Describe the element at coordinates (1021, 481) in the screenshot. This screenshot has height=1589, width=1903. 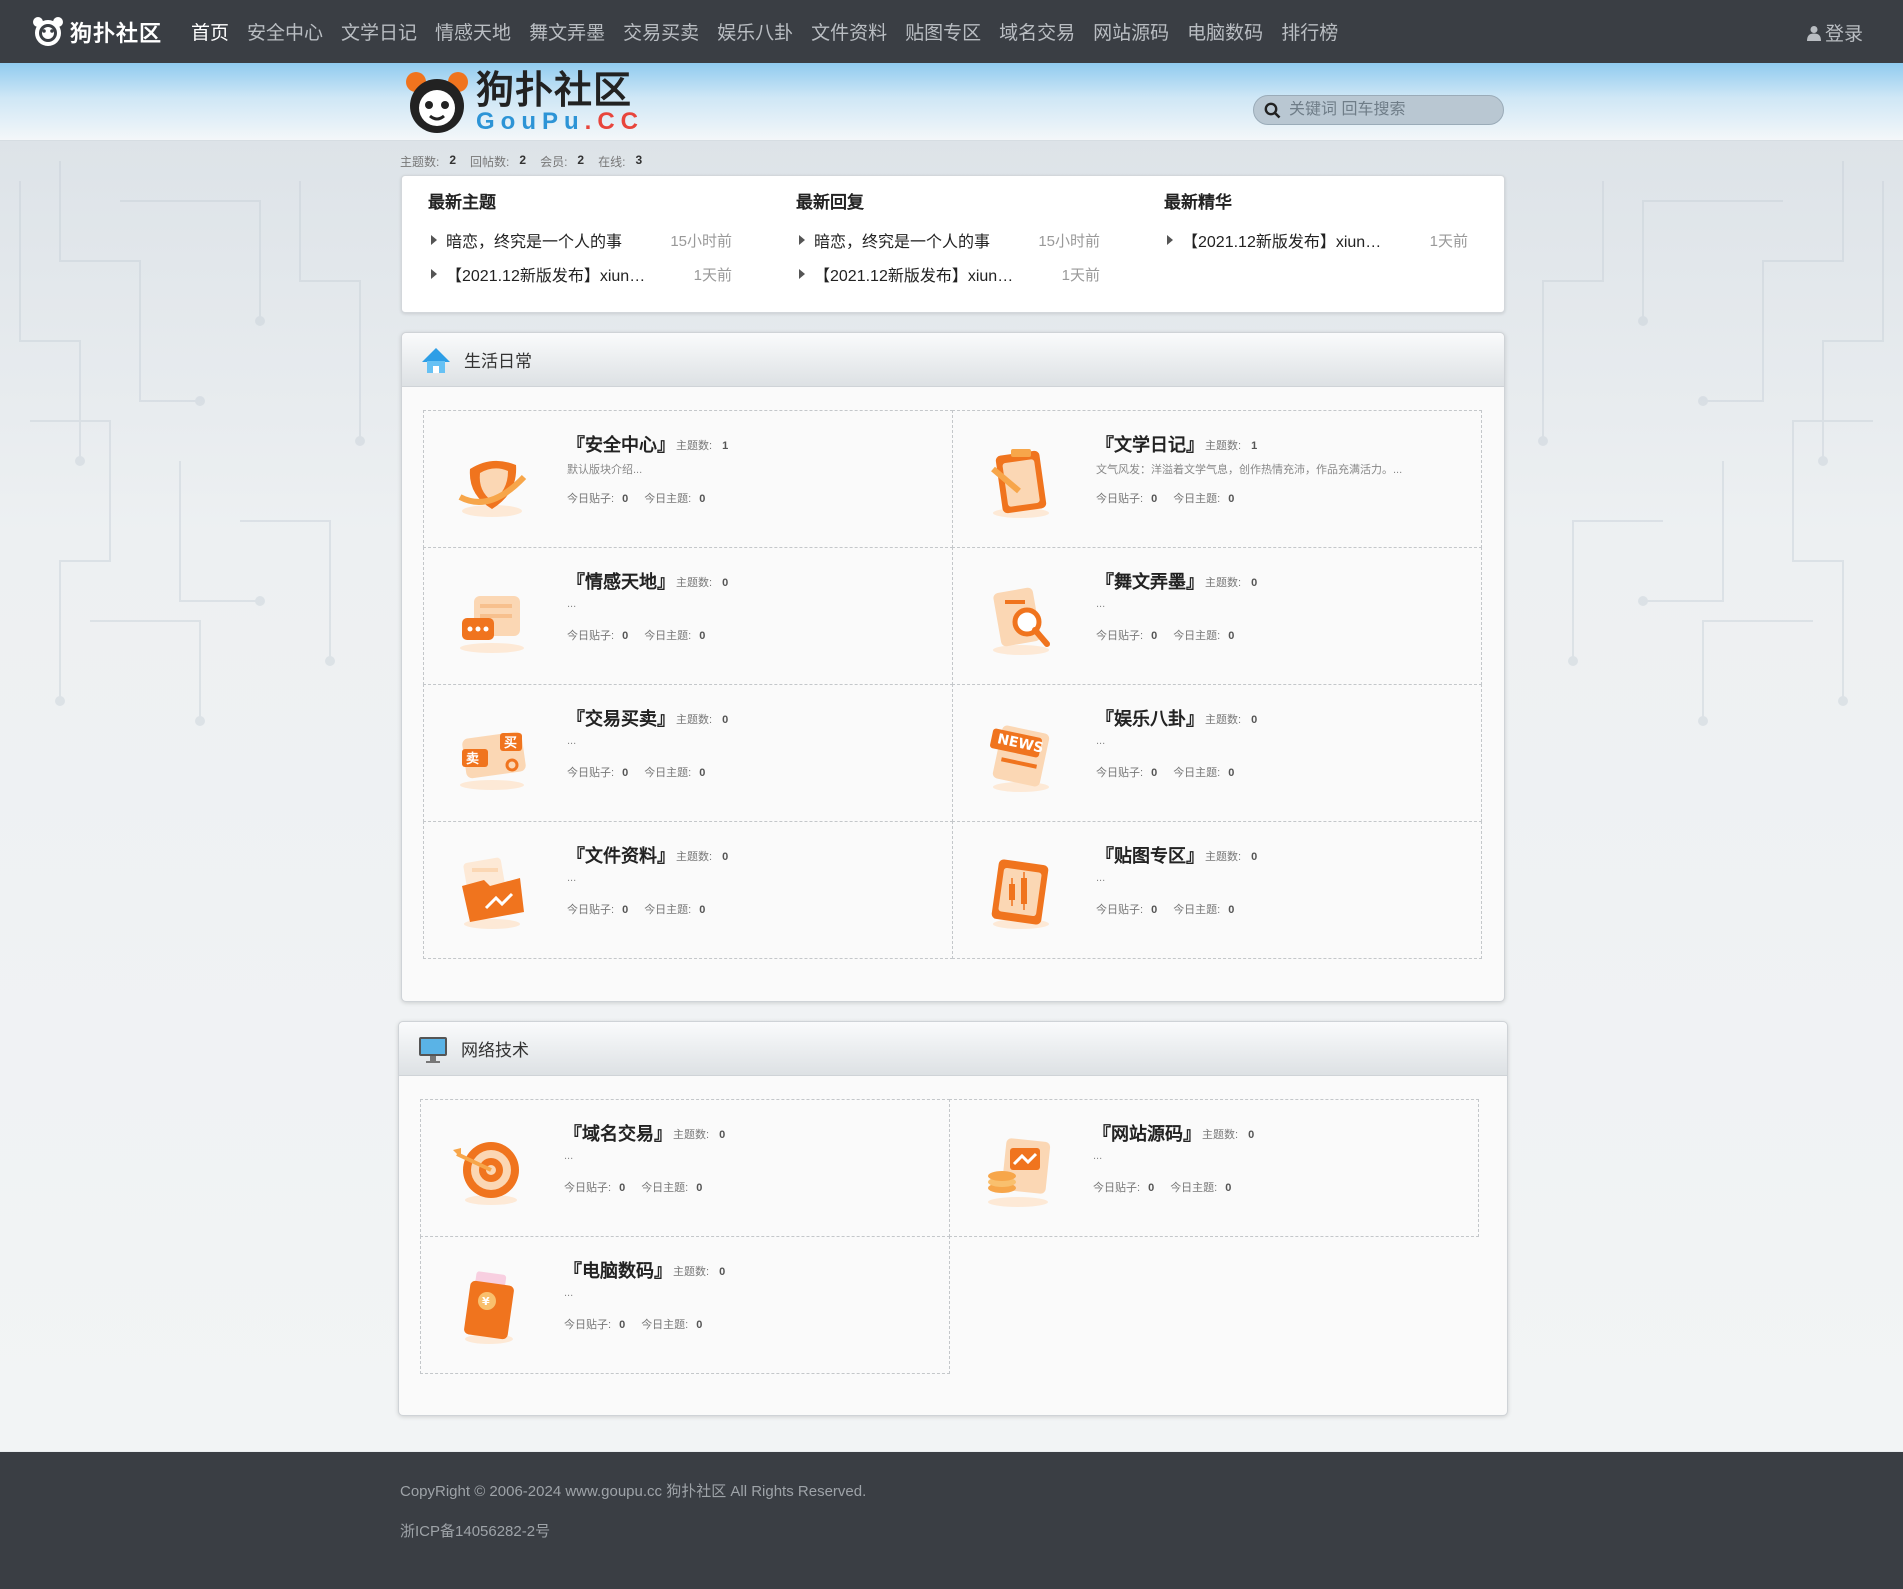
I see `clipboard-icon` at that location.